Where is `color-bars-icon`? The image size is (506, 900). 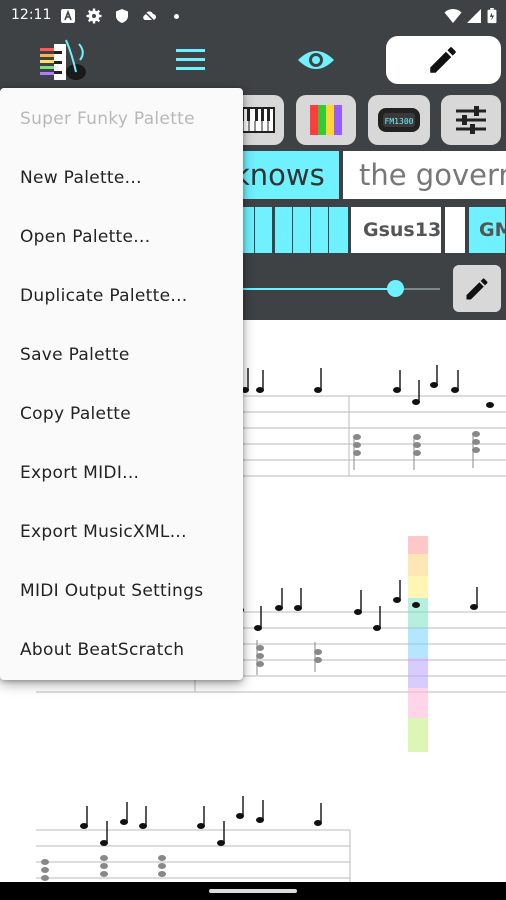 color-bars-icon is located at coordinates (326, 120).